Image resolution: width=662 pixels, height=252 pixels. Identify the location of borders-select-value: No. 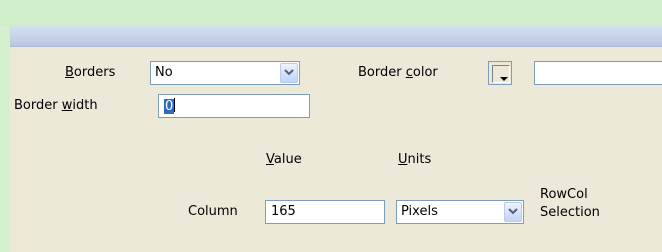
(164, 72).